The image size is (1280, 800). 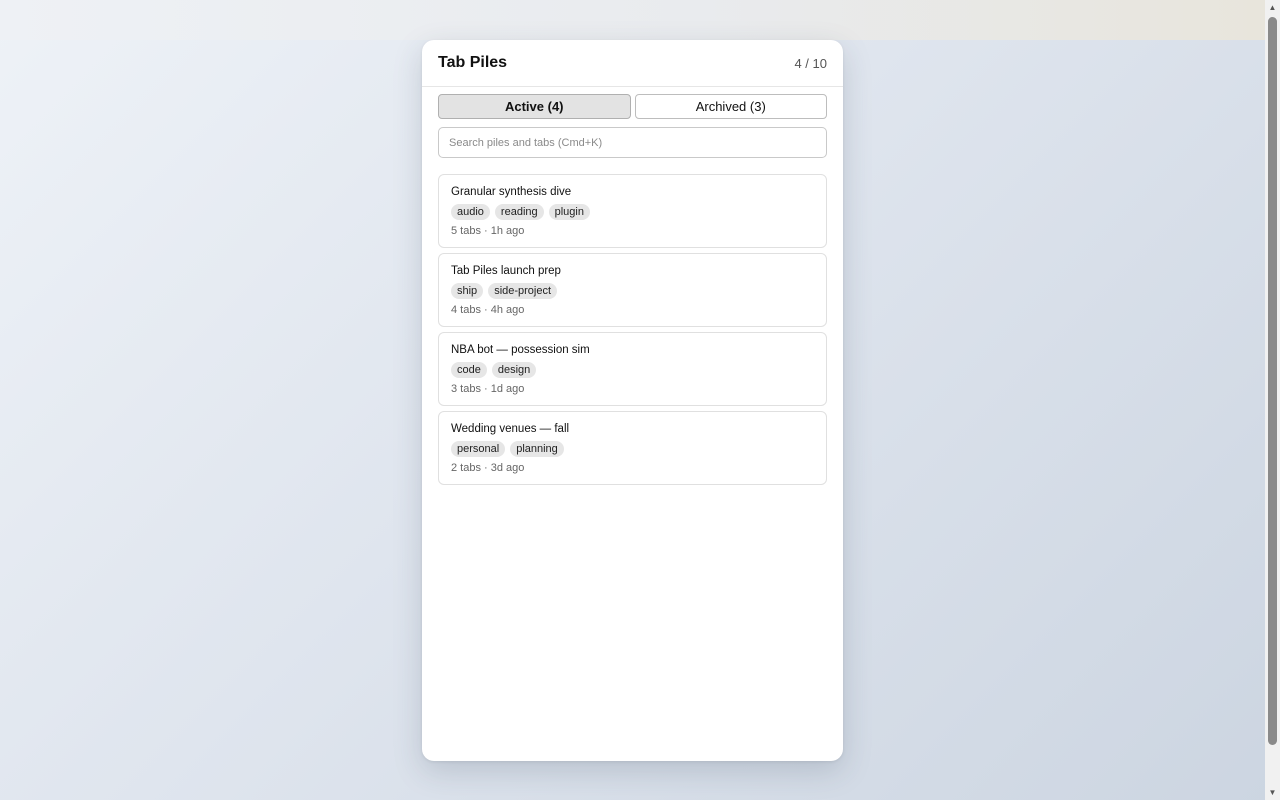 What do you see at coordinates (488, 310) in the screenshot?
I see `pile-meta: 4 tabs · 4h ago` at bounding box center [488, 310].